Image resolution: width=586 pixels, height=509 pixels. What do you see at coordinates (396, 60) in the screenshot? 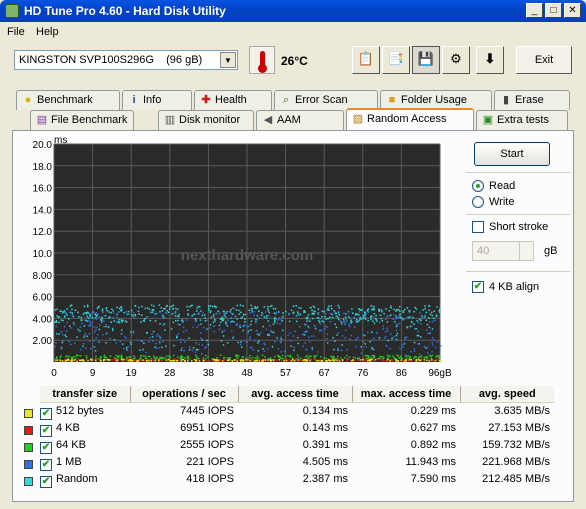
I see `copy-screenshot-button: 📑` at bounding box center [396, 60].